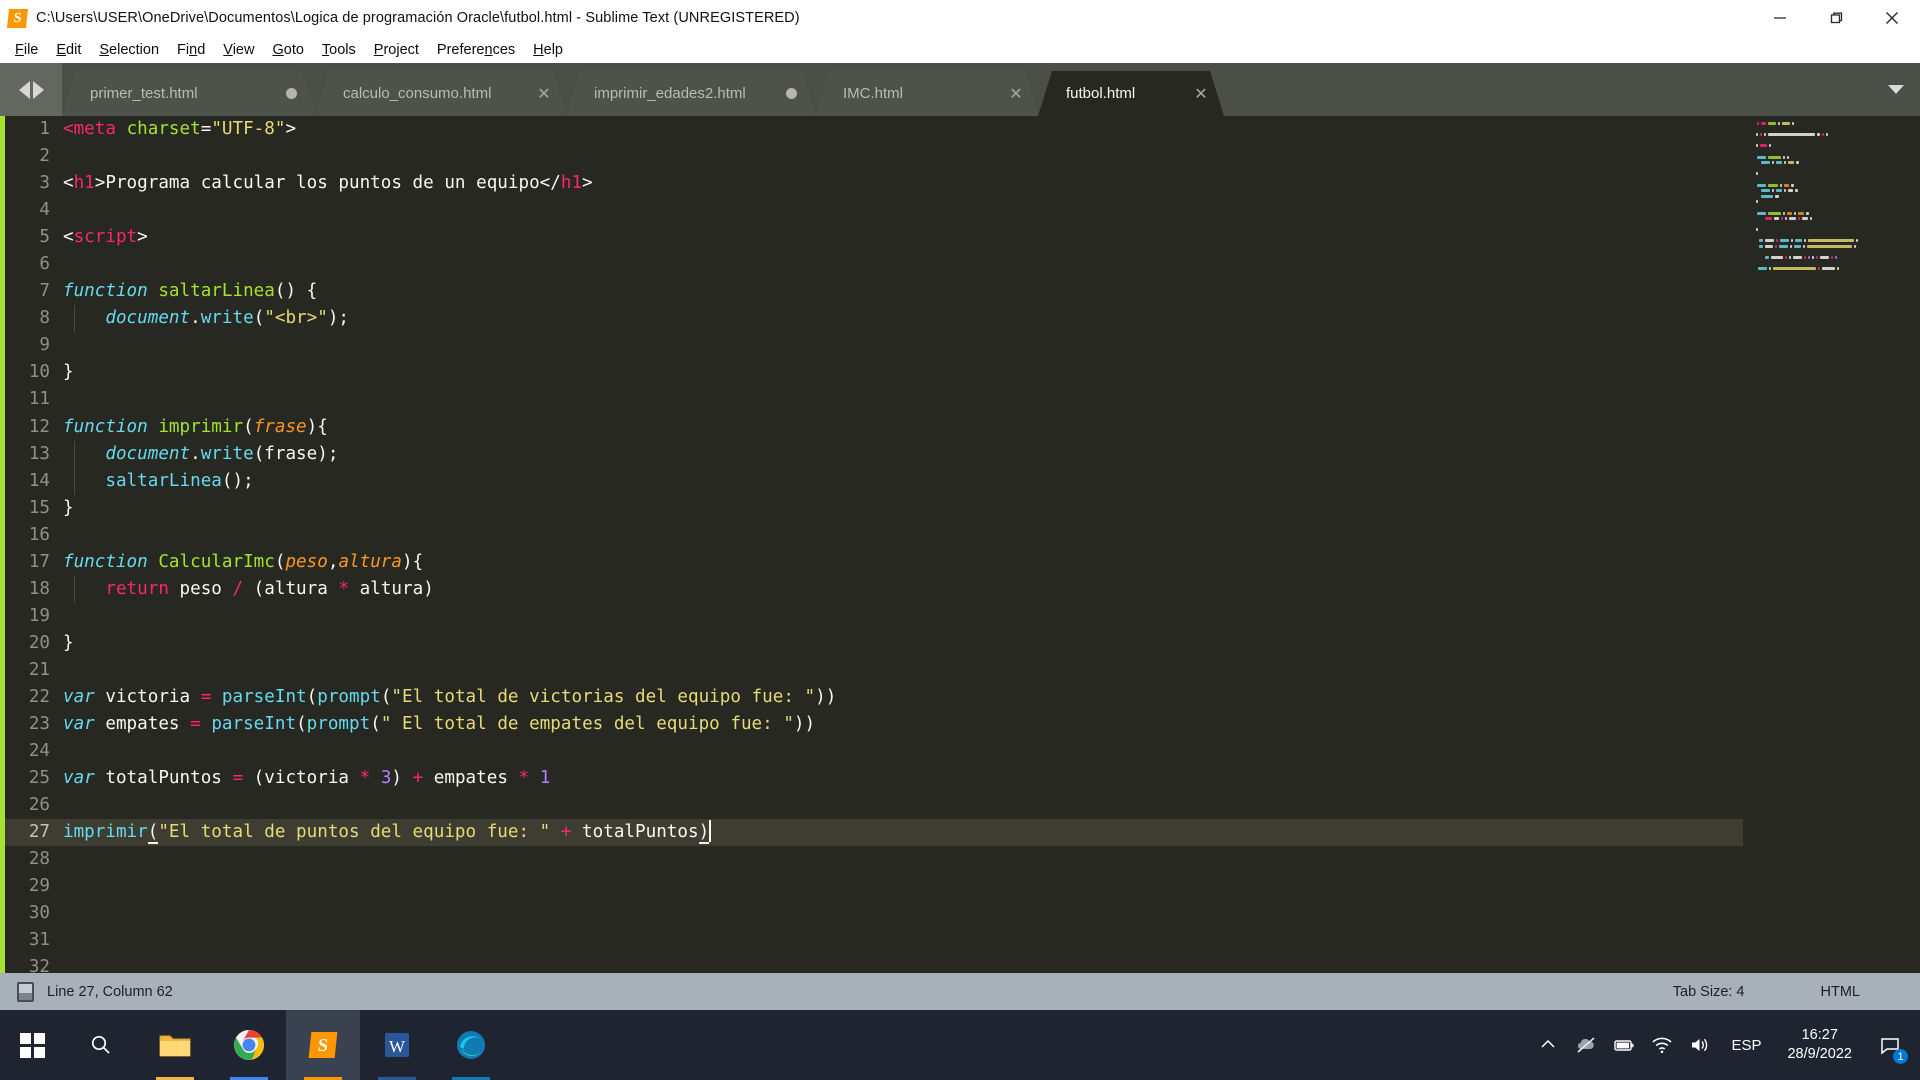  I want to click on code-token: "El total de puntos del equipo fue: ", so click(354, 832).